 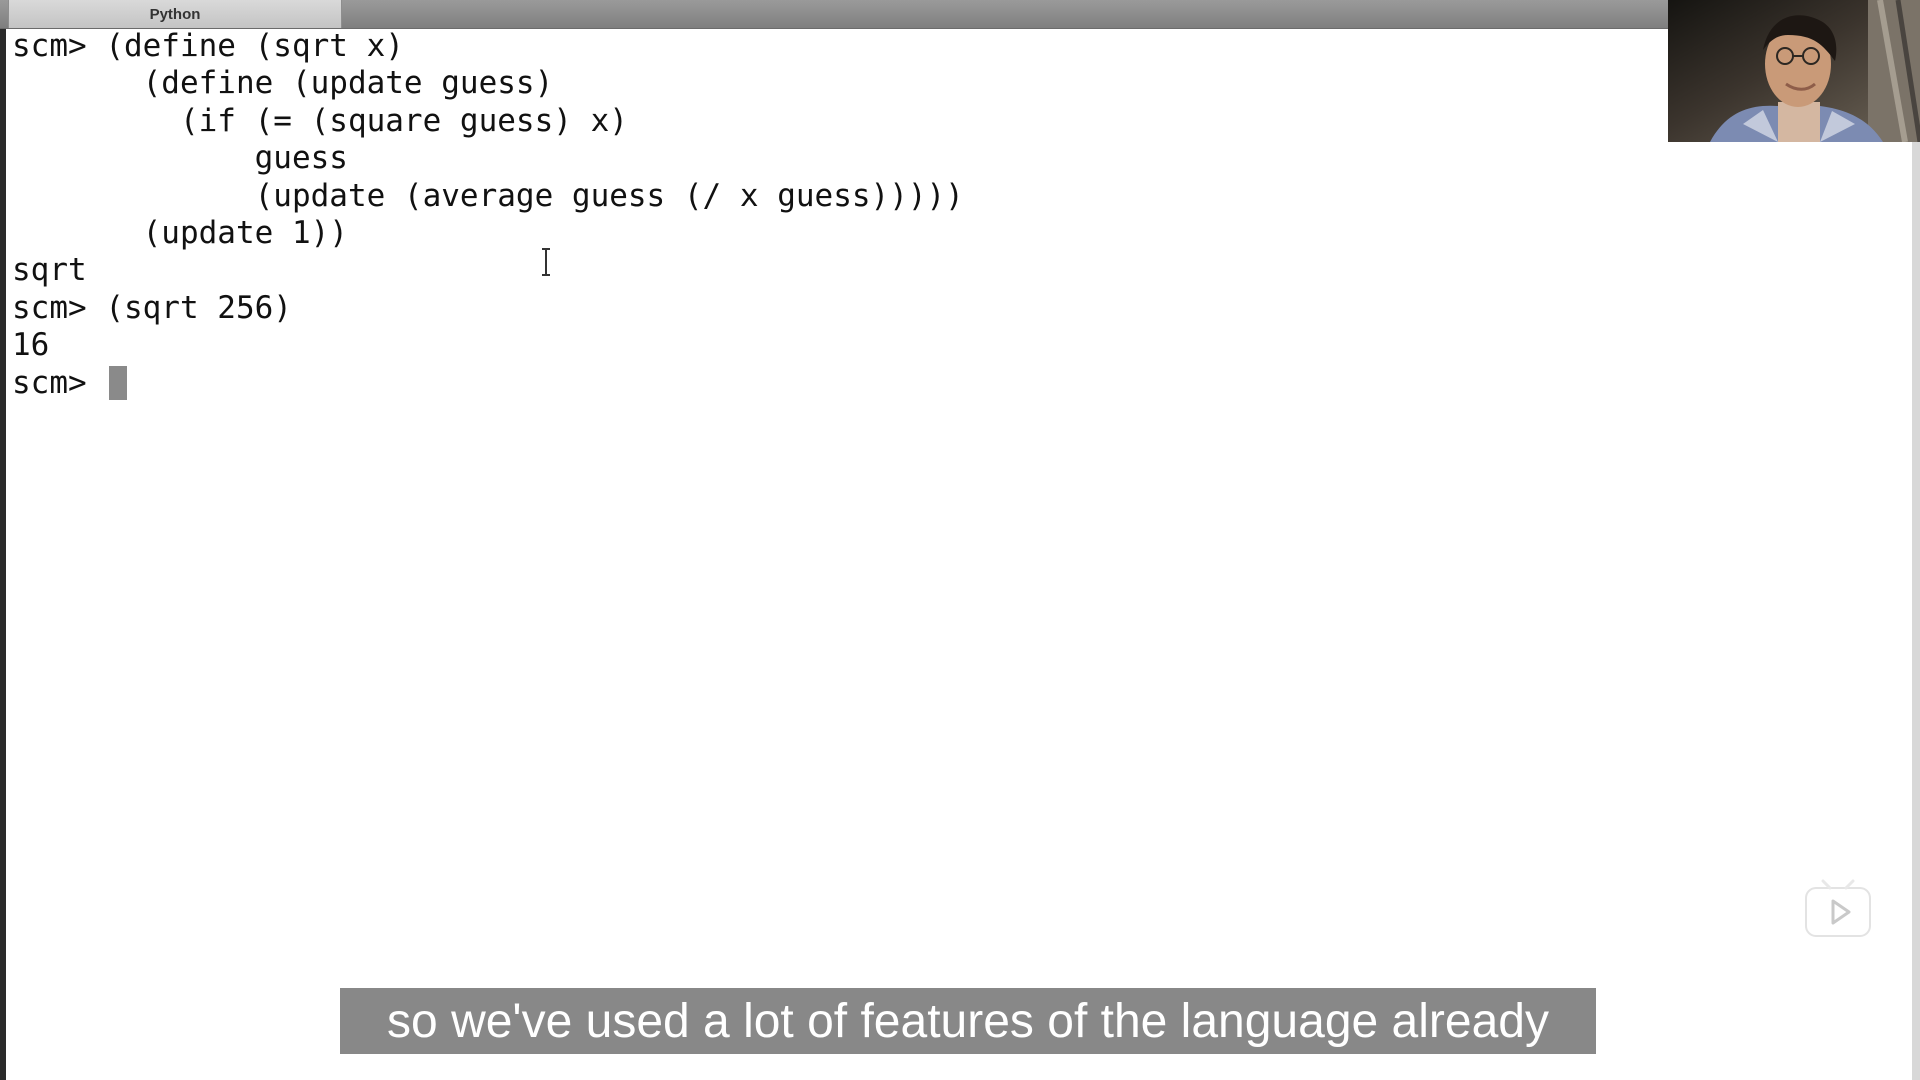 I want to click on scm-prompt: scm>, so click(x=59, y=382).